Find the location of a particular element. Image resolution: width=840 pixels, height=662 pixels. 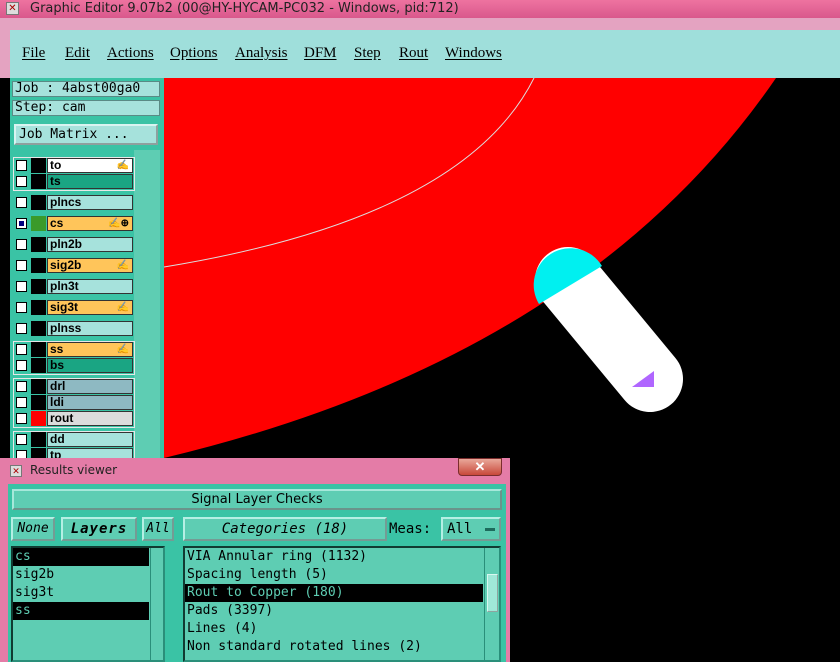

layer-name: bs is located at coordinates (90, 365).